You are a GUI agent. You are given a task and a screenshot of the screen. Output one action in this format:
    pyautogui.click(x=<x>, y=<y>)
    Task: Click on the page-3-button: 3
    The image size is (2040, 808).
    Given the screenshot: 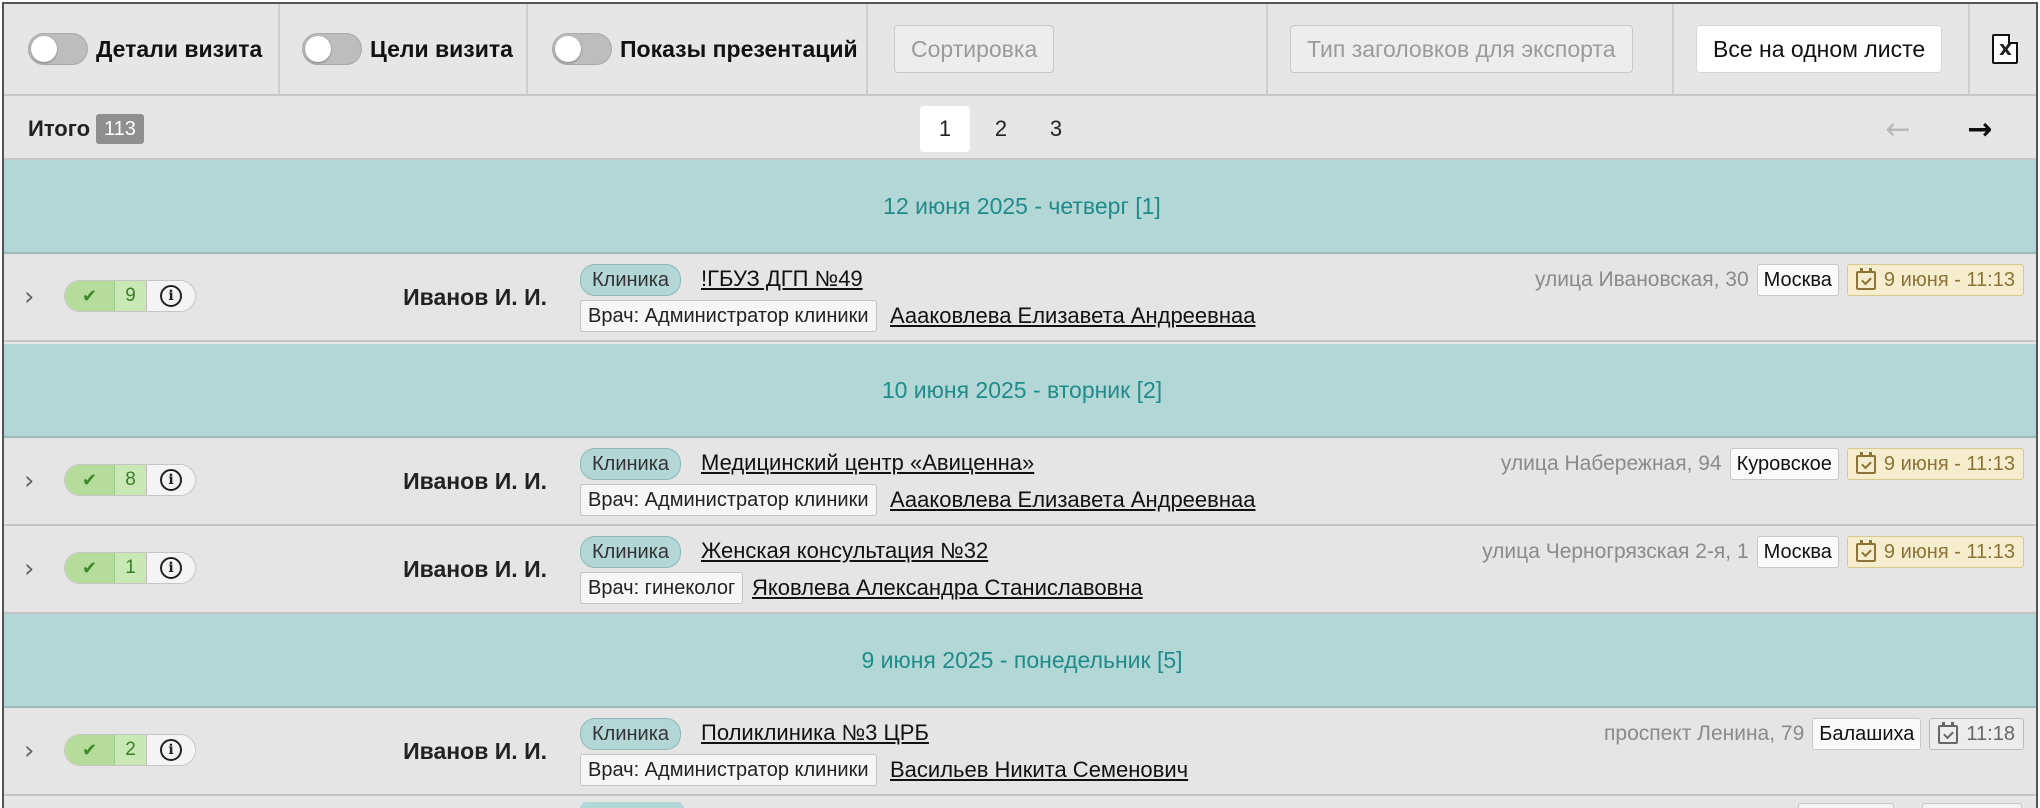 What is the action you would take?
    pyautogui.click(x=1056, y=129)
    